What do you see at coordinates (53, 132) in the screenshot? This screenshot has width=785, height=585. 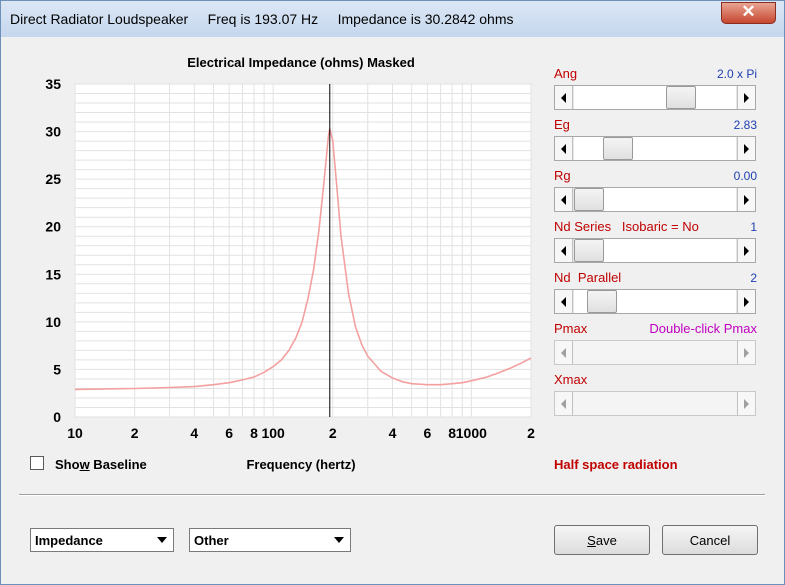 I see `y-tick-label: 30` at bounding box center [53, 132].